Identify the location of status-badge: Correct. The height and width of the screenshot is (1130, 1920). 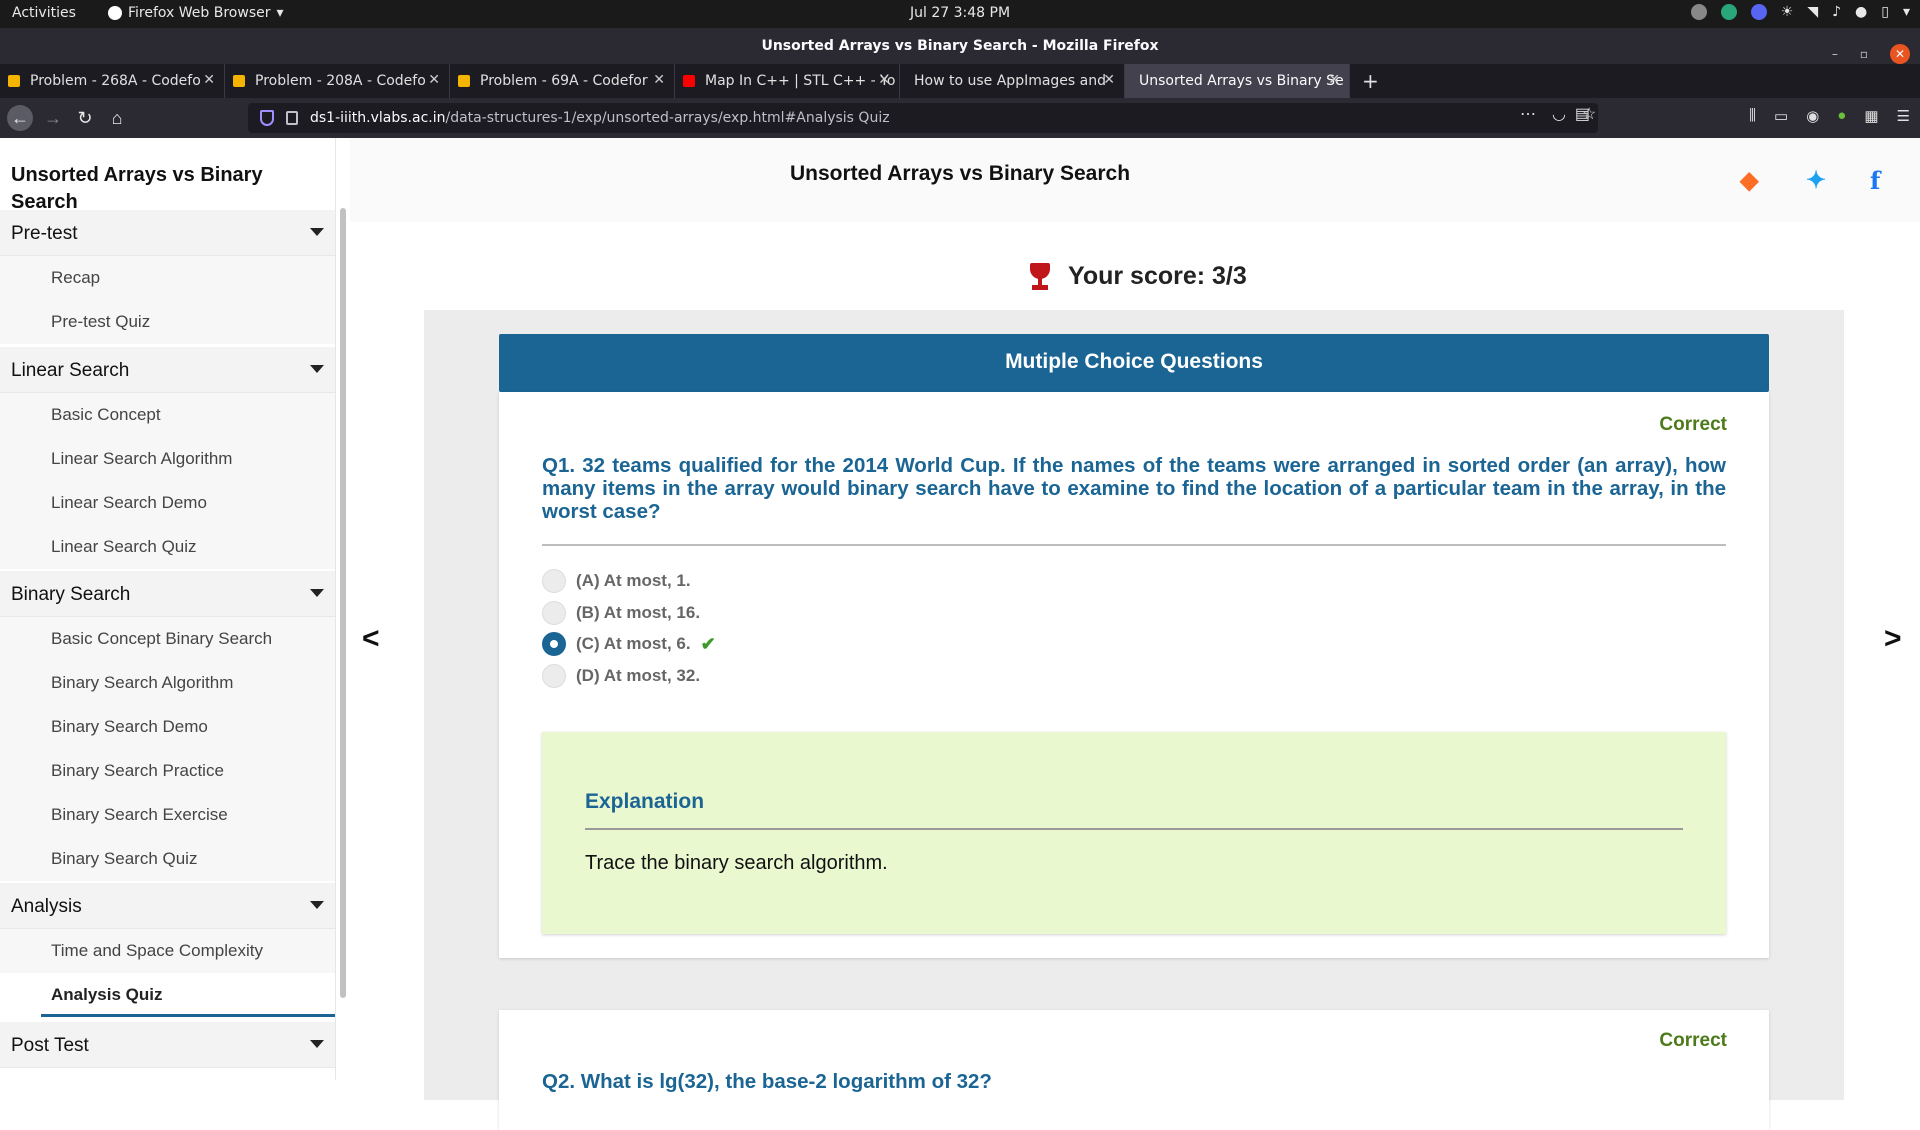
(1693, 424).